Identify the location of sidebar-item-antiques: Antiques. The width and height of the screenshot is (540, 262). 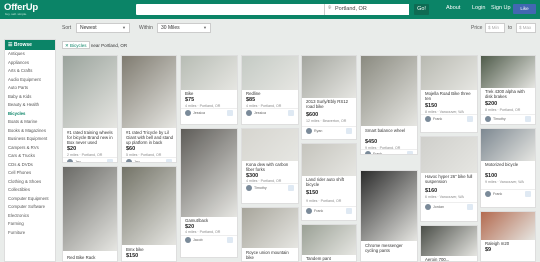
(30, 54).